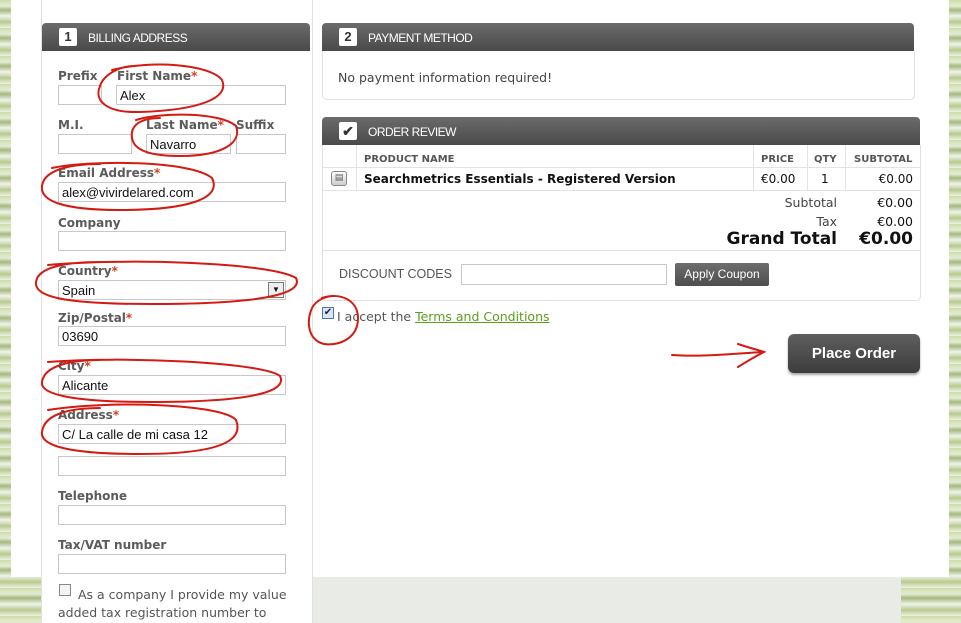  What do you see at coordinates (883, 159) in the screenshot?
I see `column-header-subtotal: SUBTOTAL` at bounding box center [883, 159].